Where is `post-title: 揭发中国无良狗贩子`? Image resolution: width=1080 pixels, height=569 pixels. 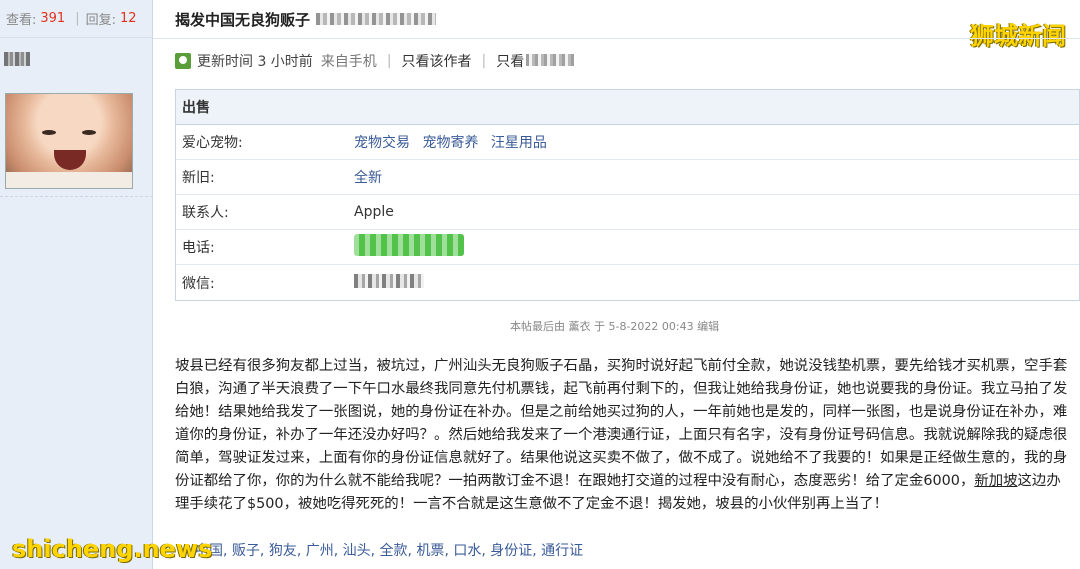 post-title: 揭发中国无良狗贩子 is located at coordinates (243, 19).